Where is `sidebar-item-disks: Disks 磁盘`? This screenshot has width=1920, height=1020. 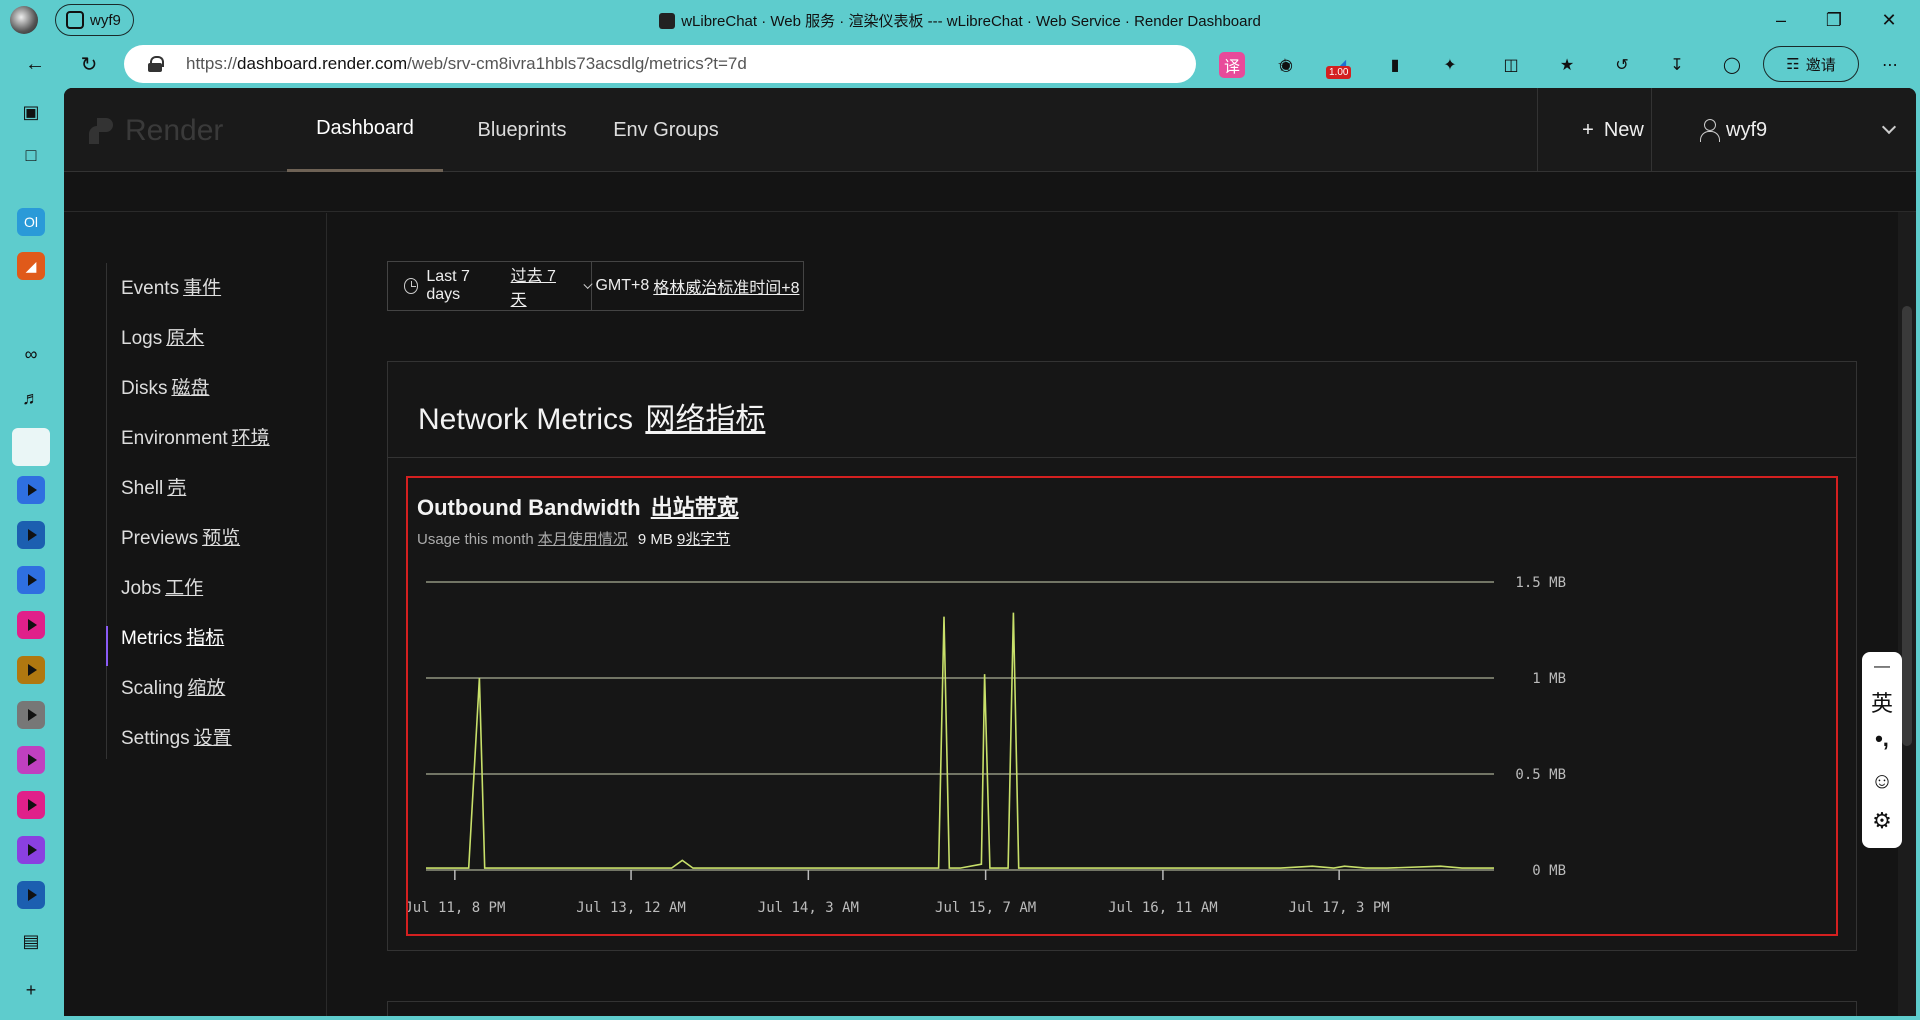 sidebar-item-disks: Disks 磁盘 is located at coordinates (165, 386).